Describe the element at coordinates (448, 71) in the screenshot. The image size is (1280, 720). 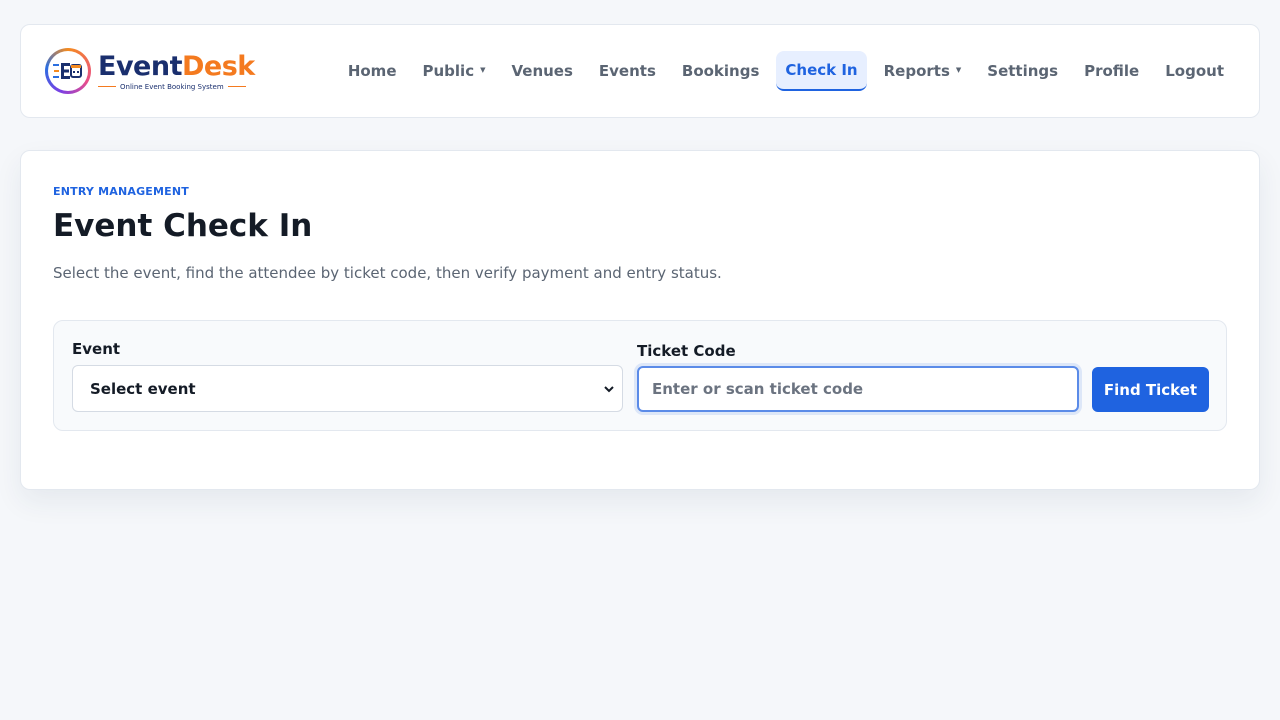
I see `nav-item-label: Public` at that location.